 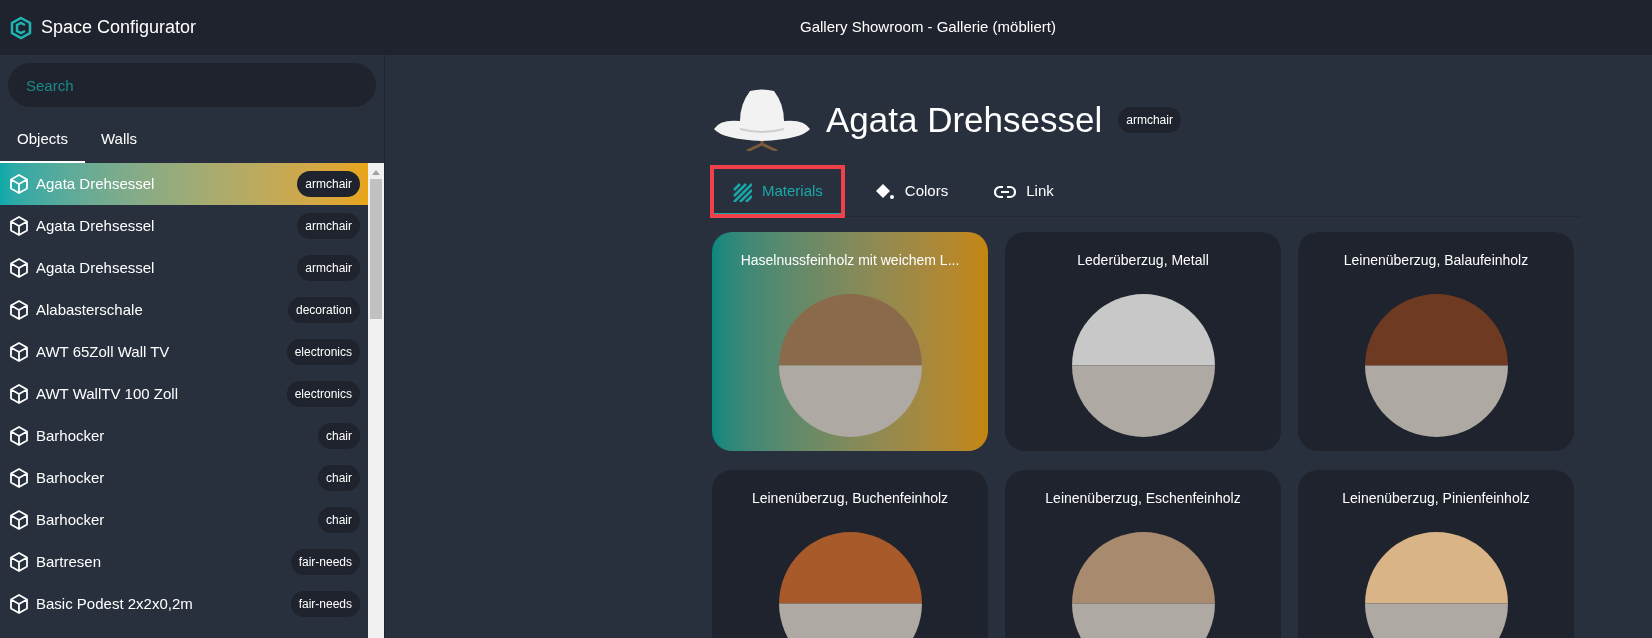 What do you see at coordinates (742, 191) in the screenshot?
I see `hatch-icon` at bounding box center [742, 191].